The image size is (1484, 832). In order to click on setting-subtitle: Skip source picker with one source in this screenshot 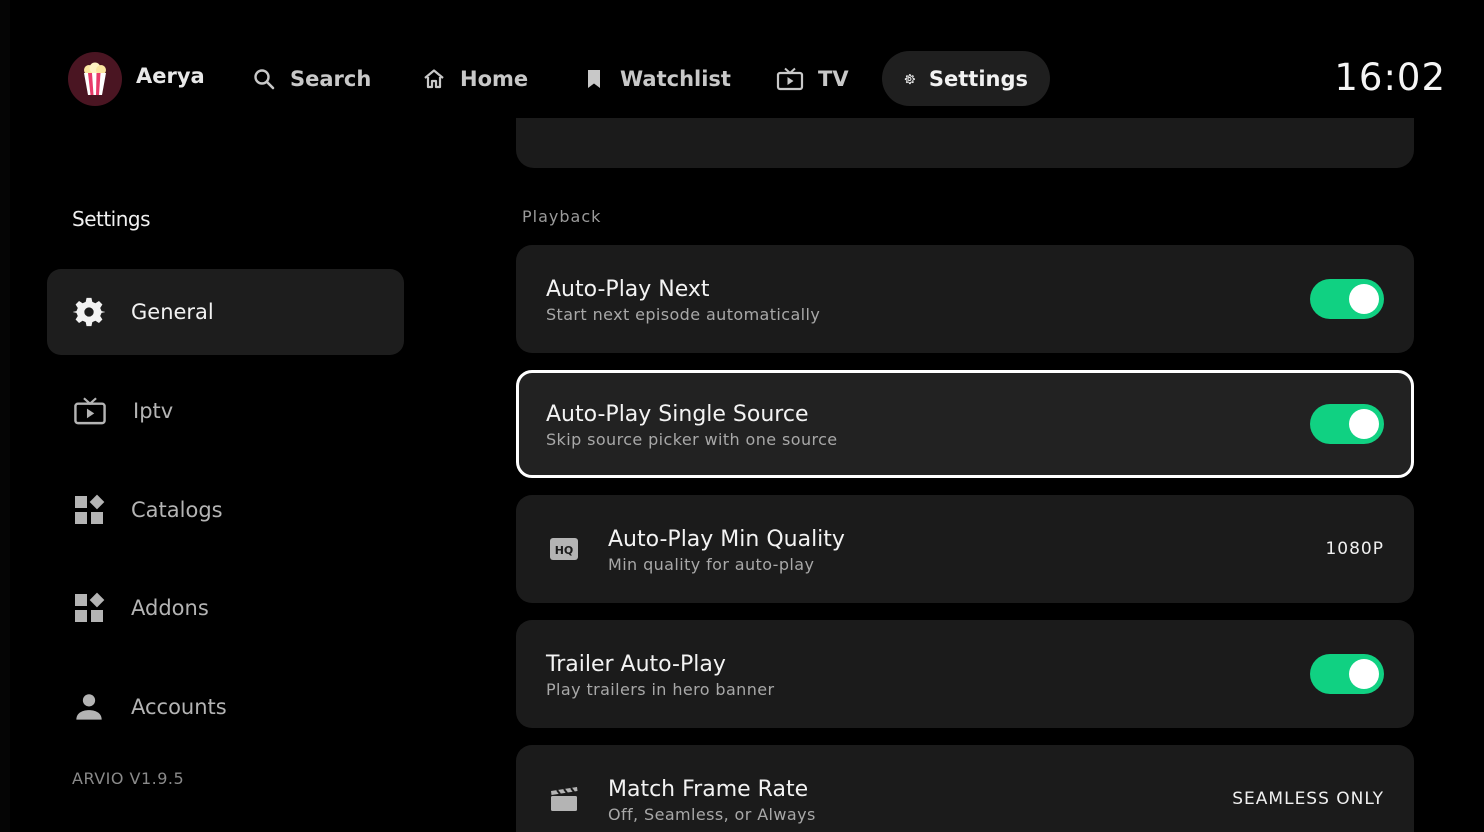, I will do `click(692, 439)`.